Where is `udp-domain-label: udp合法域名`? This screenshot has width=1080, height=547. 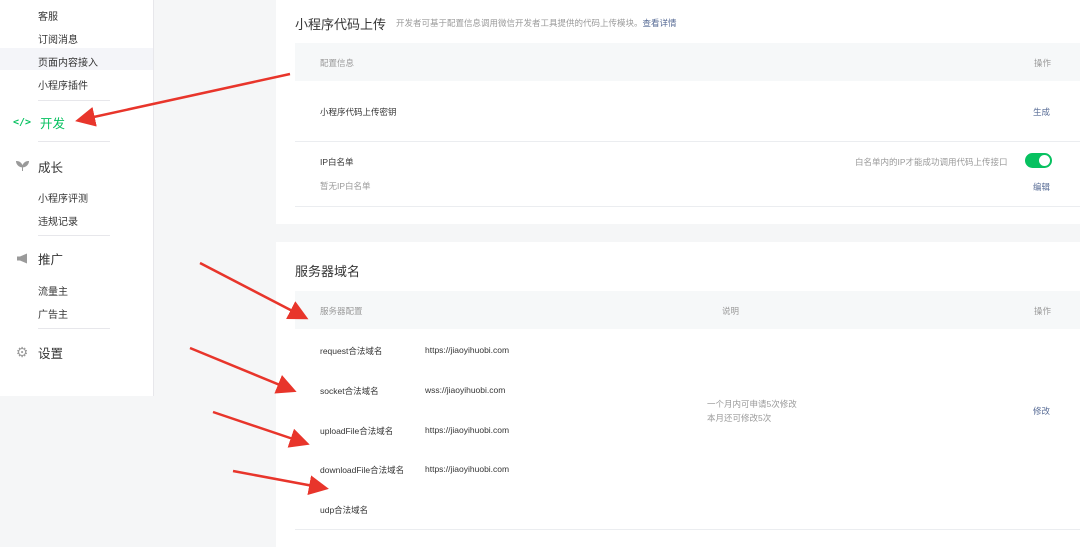 udp-domain-label: udp合法域名 is located at coordinates (344, 510).